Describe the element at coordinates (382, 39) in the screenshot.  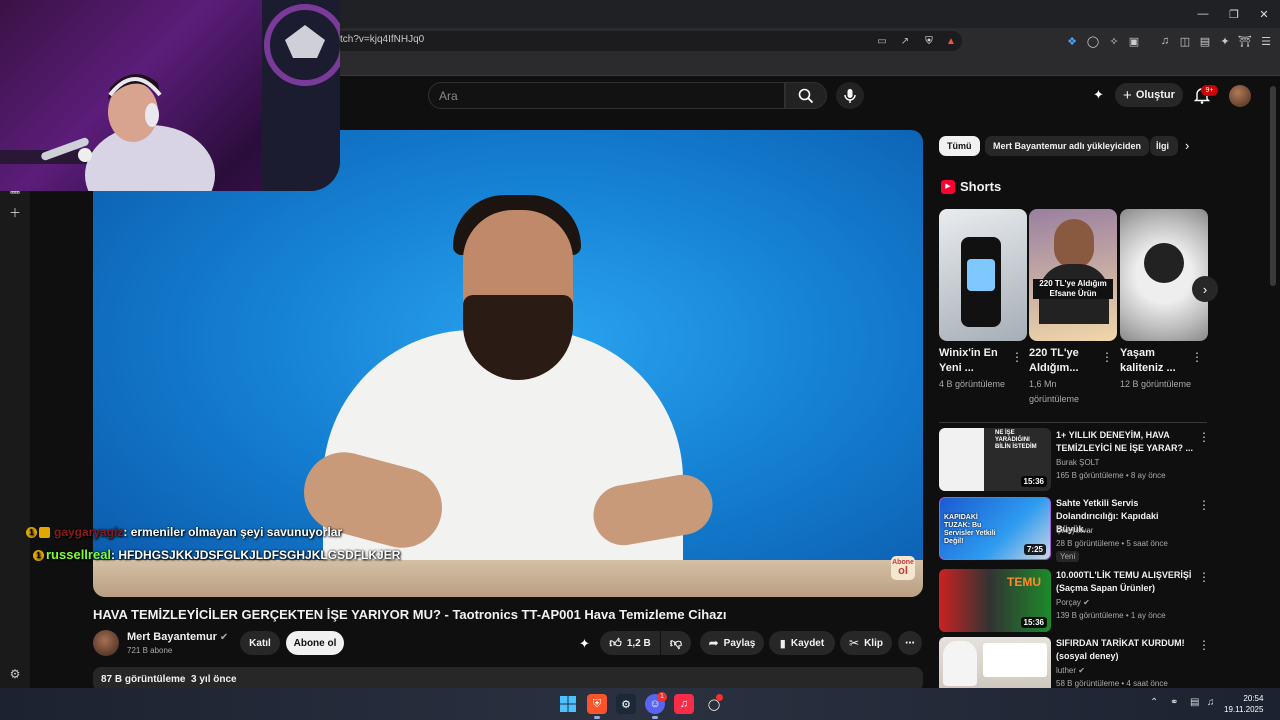
I see `url-text: tch?v=kjq4IfNHJq0` at that location.